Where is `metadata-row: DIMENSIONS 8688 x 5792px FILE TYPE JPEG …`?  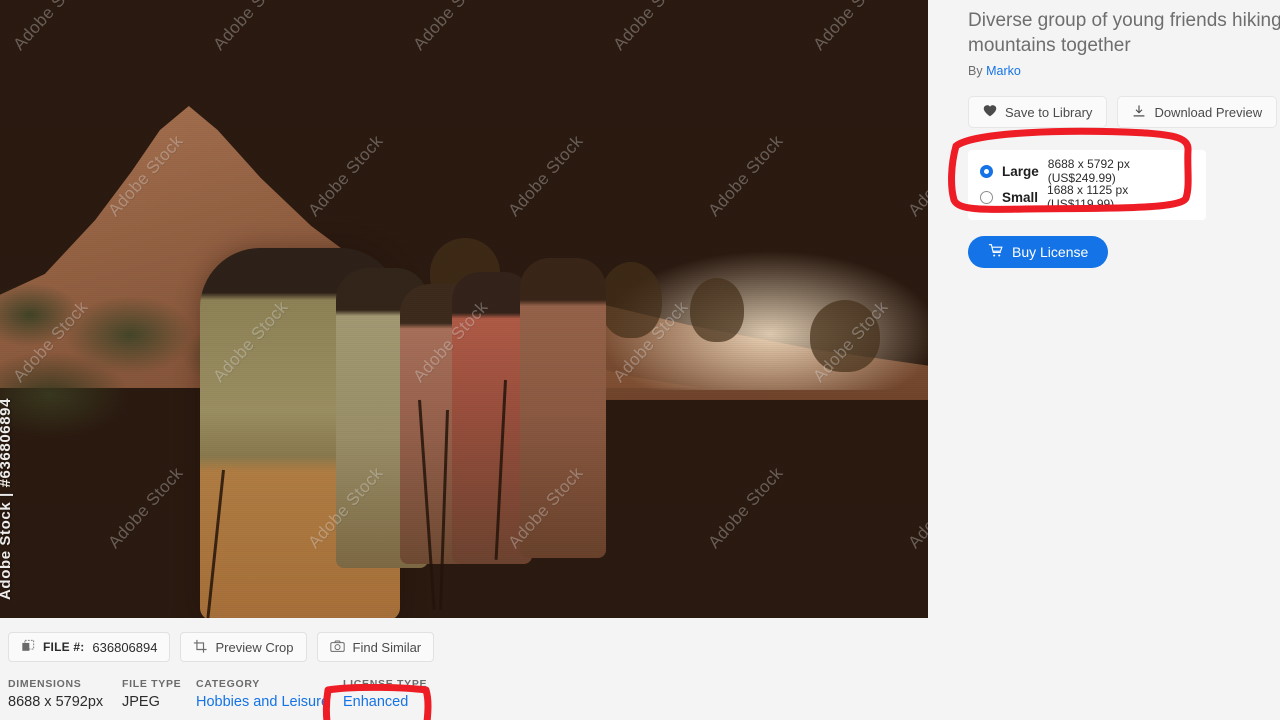
metadata-row: DIMENSIONS 8688 x 5792px FILE TYPE JPEG … is located at coordinates (217, 694).